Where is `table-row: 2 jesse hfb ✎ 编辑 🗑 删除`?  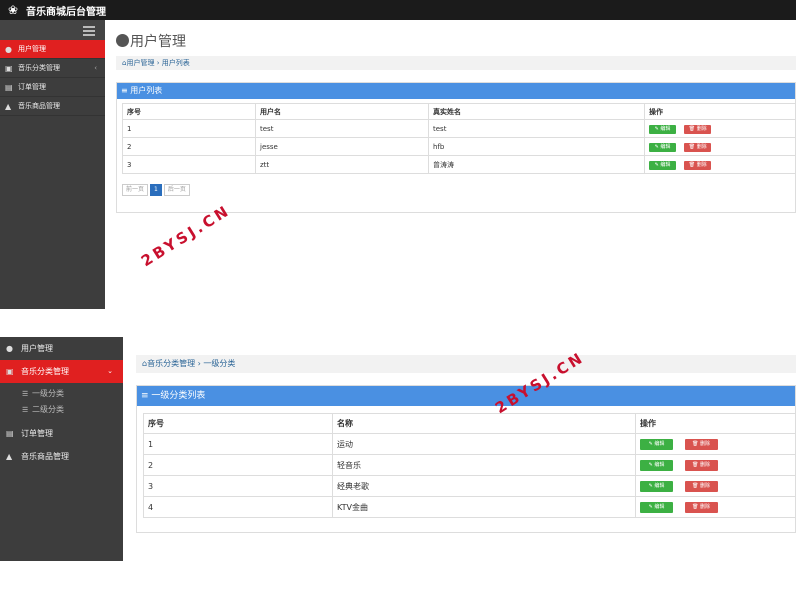
table-row: 2 jesse hfb ✎ 编辑 🗑 删除 is located at coordinates (459, 146).